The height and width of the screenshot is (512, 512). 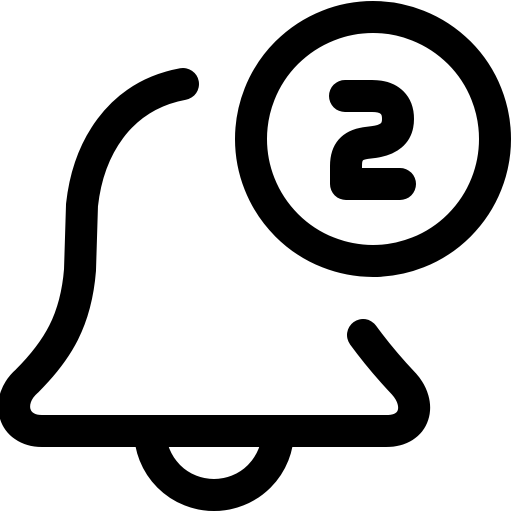 What do you see at coordinates (372, 140) in the screenshot?
I see `badge-number-2-icon` at bounding box center [372, 140].